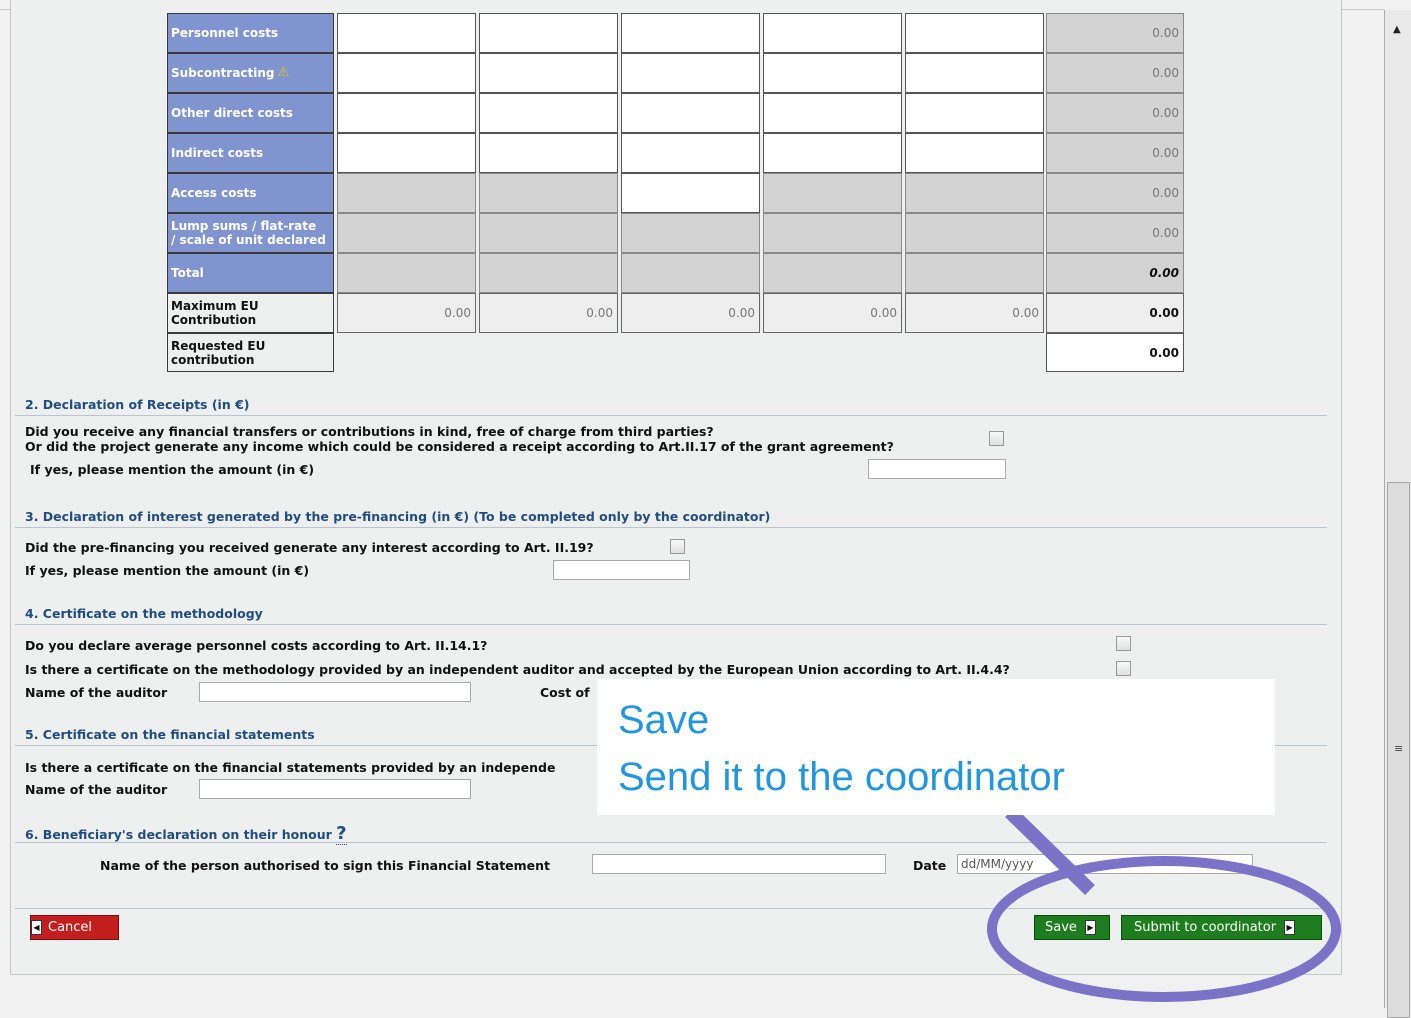 This screenshot has width=1411, height=1018. What do you see at coordinates (137, 404) in the screenshot?
I see `section-2-title: 2. Declaration of Receipts (in €)` at bounding box center [137, 404].